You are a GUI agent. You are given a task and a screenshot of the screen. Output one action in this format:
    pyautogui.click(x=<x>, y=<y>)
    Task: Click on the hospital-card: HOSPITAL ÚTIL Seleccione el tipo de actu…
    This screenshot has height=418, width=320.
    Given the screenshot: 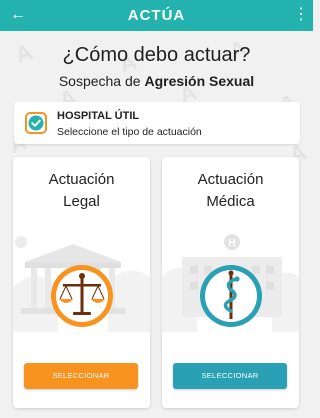 What is the action you would take?
    pyautogui.click(x=157, y=123)
    